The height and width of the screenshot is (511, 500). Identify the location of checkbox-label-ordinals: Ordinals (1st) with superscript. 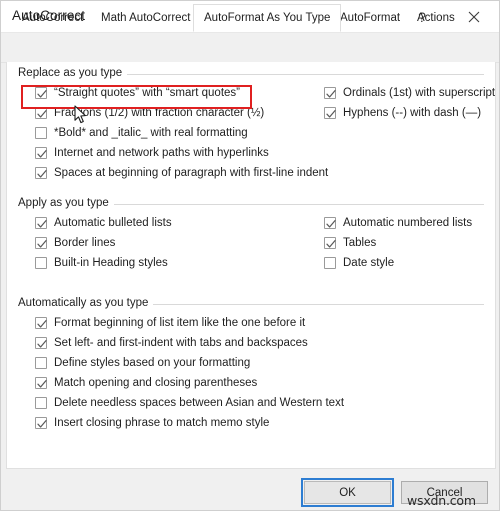
(419, 92).